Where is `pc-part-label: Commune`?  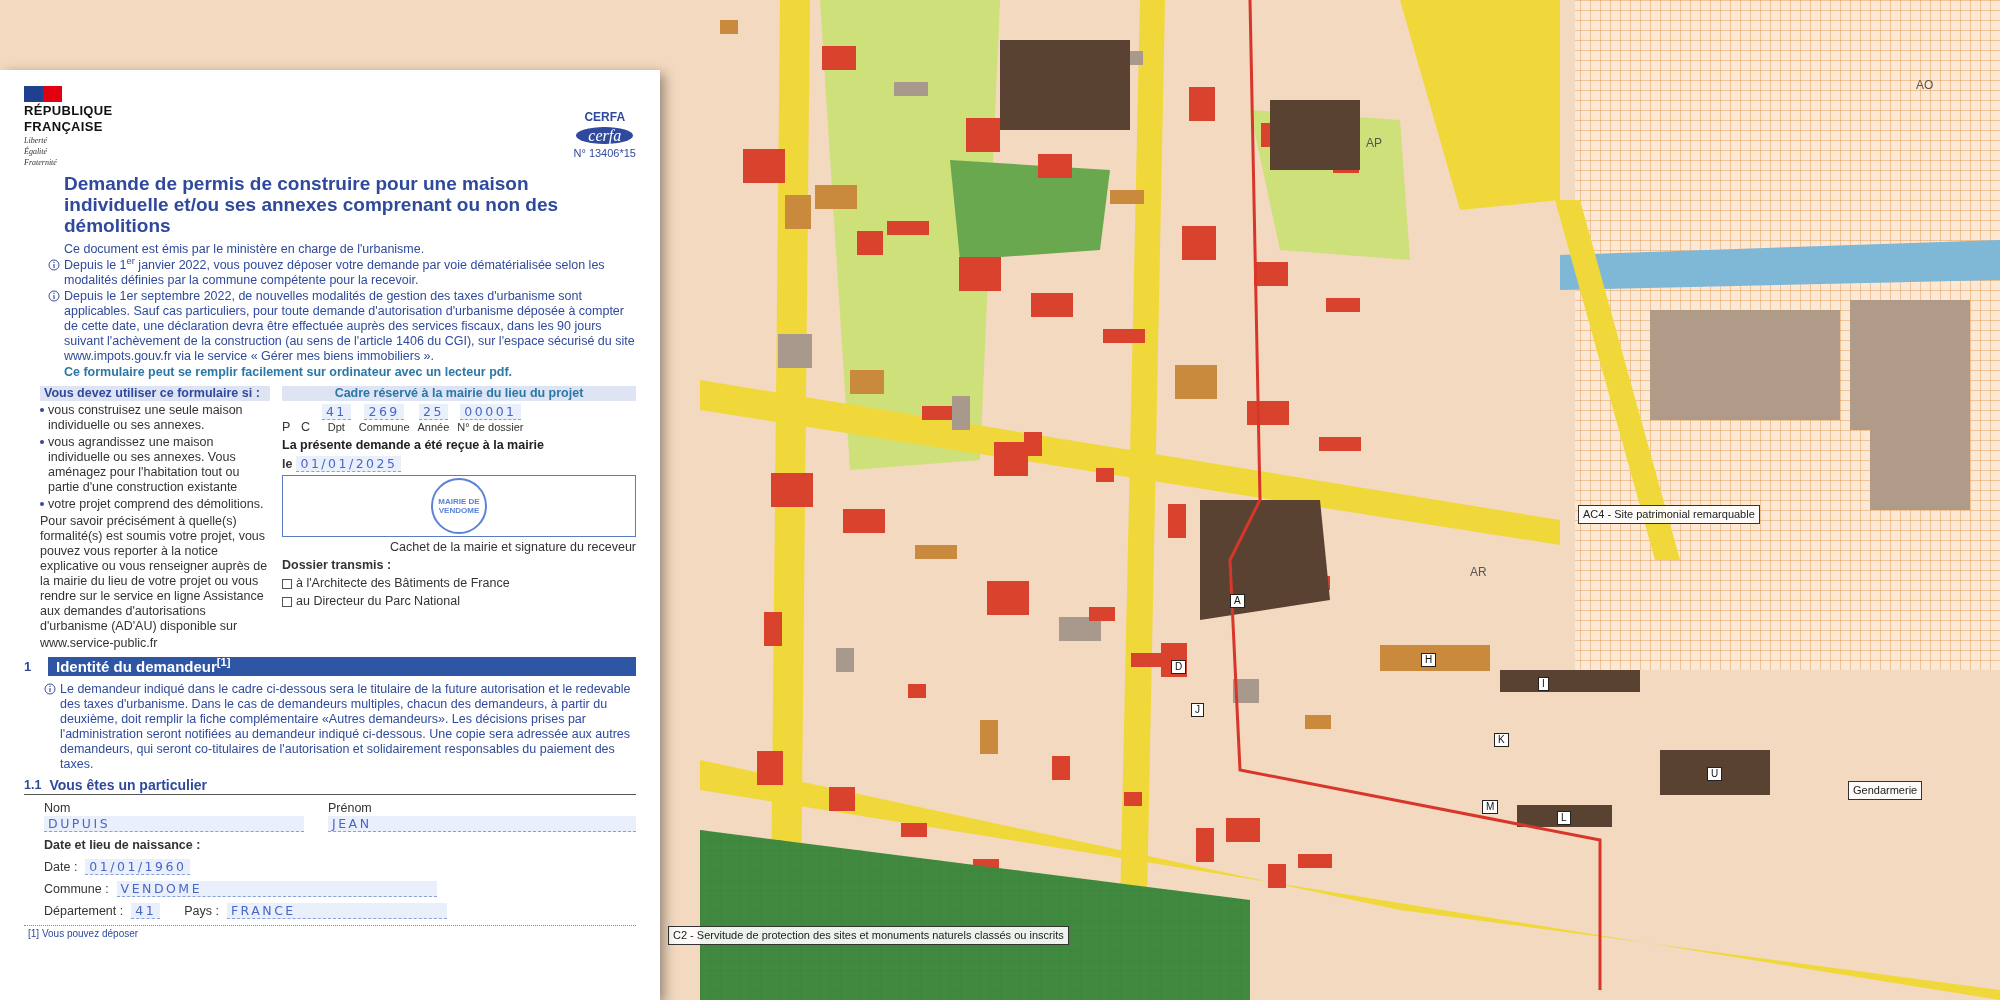 pc-part-label: Commune is located at coordinates (384, 427).